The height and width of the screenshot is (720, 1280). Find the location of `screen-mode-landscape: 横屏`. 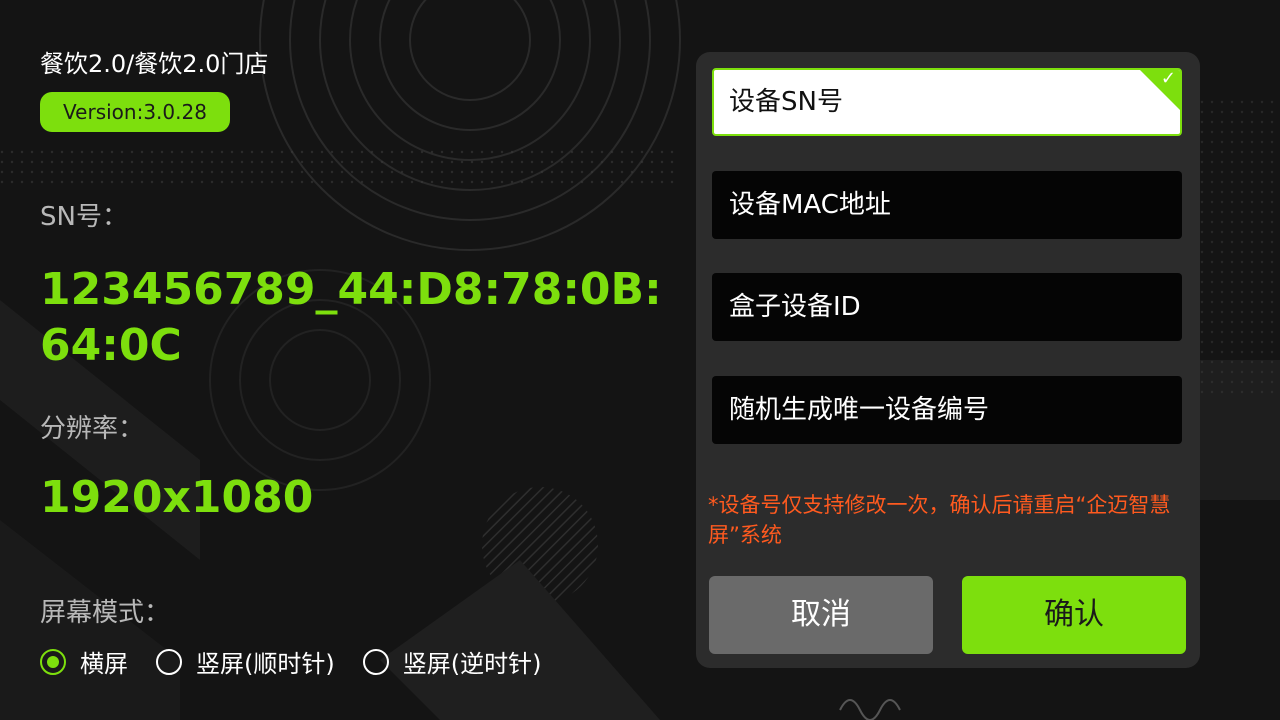

screen-mode-landscape: 横屏 is located at coordinates (84, 661).